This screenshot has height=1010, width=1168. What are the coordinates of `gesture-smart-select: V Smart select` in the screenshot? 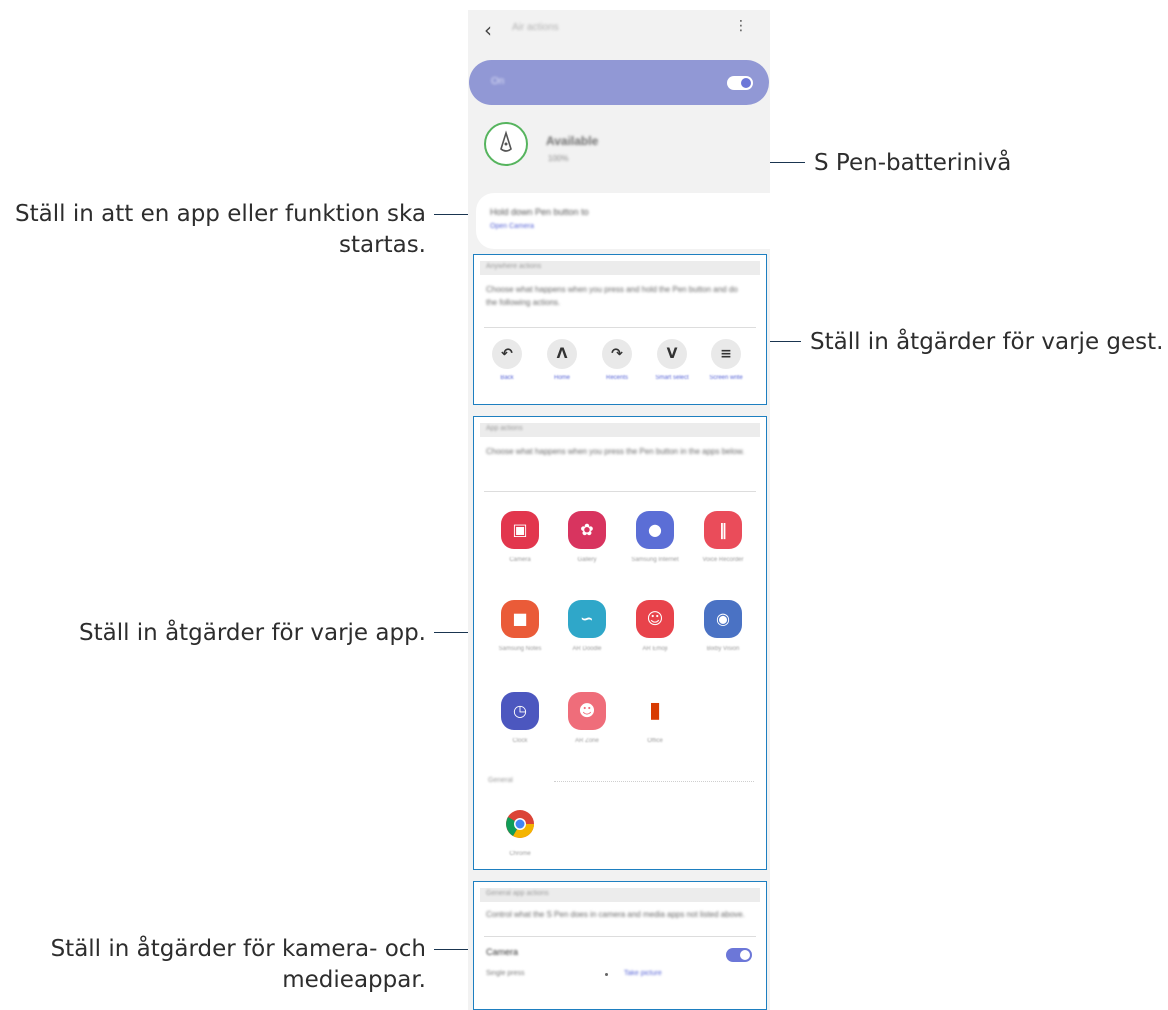 It's located at (672, 360).